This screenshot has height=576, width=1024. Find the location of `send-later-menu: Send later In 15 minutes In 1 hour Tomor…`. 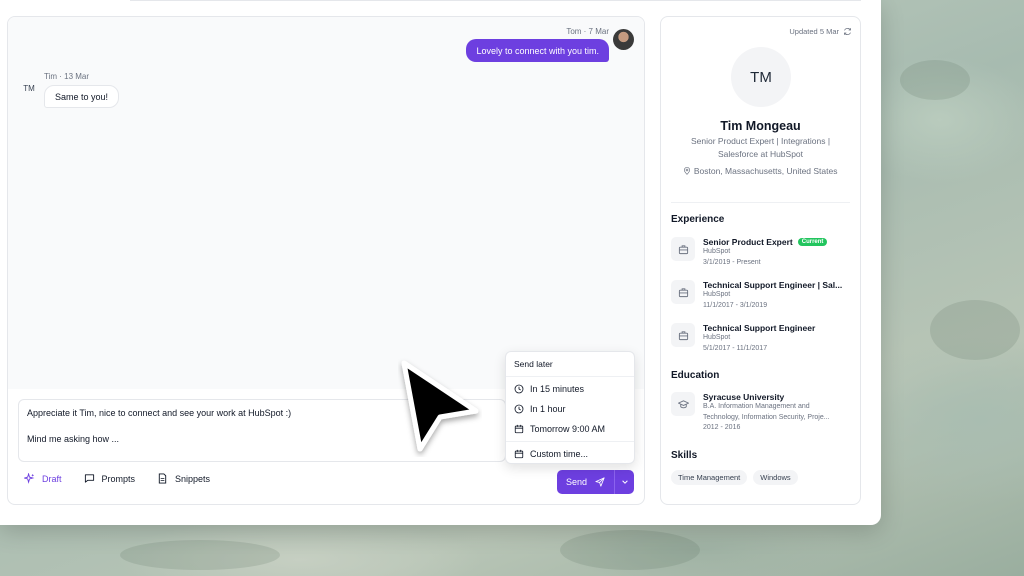

send-later-menu: Send later In 15 minutes In 1 hour Tomor… is located at coordinates (570, 407).